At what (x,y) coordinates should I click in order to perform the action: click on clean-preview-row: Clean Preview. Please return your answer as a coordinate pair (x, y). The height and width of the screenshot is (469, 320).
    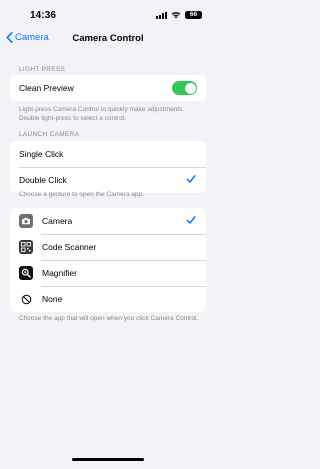
    Looking at the image, I should click on (108, 88).